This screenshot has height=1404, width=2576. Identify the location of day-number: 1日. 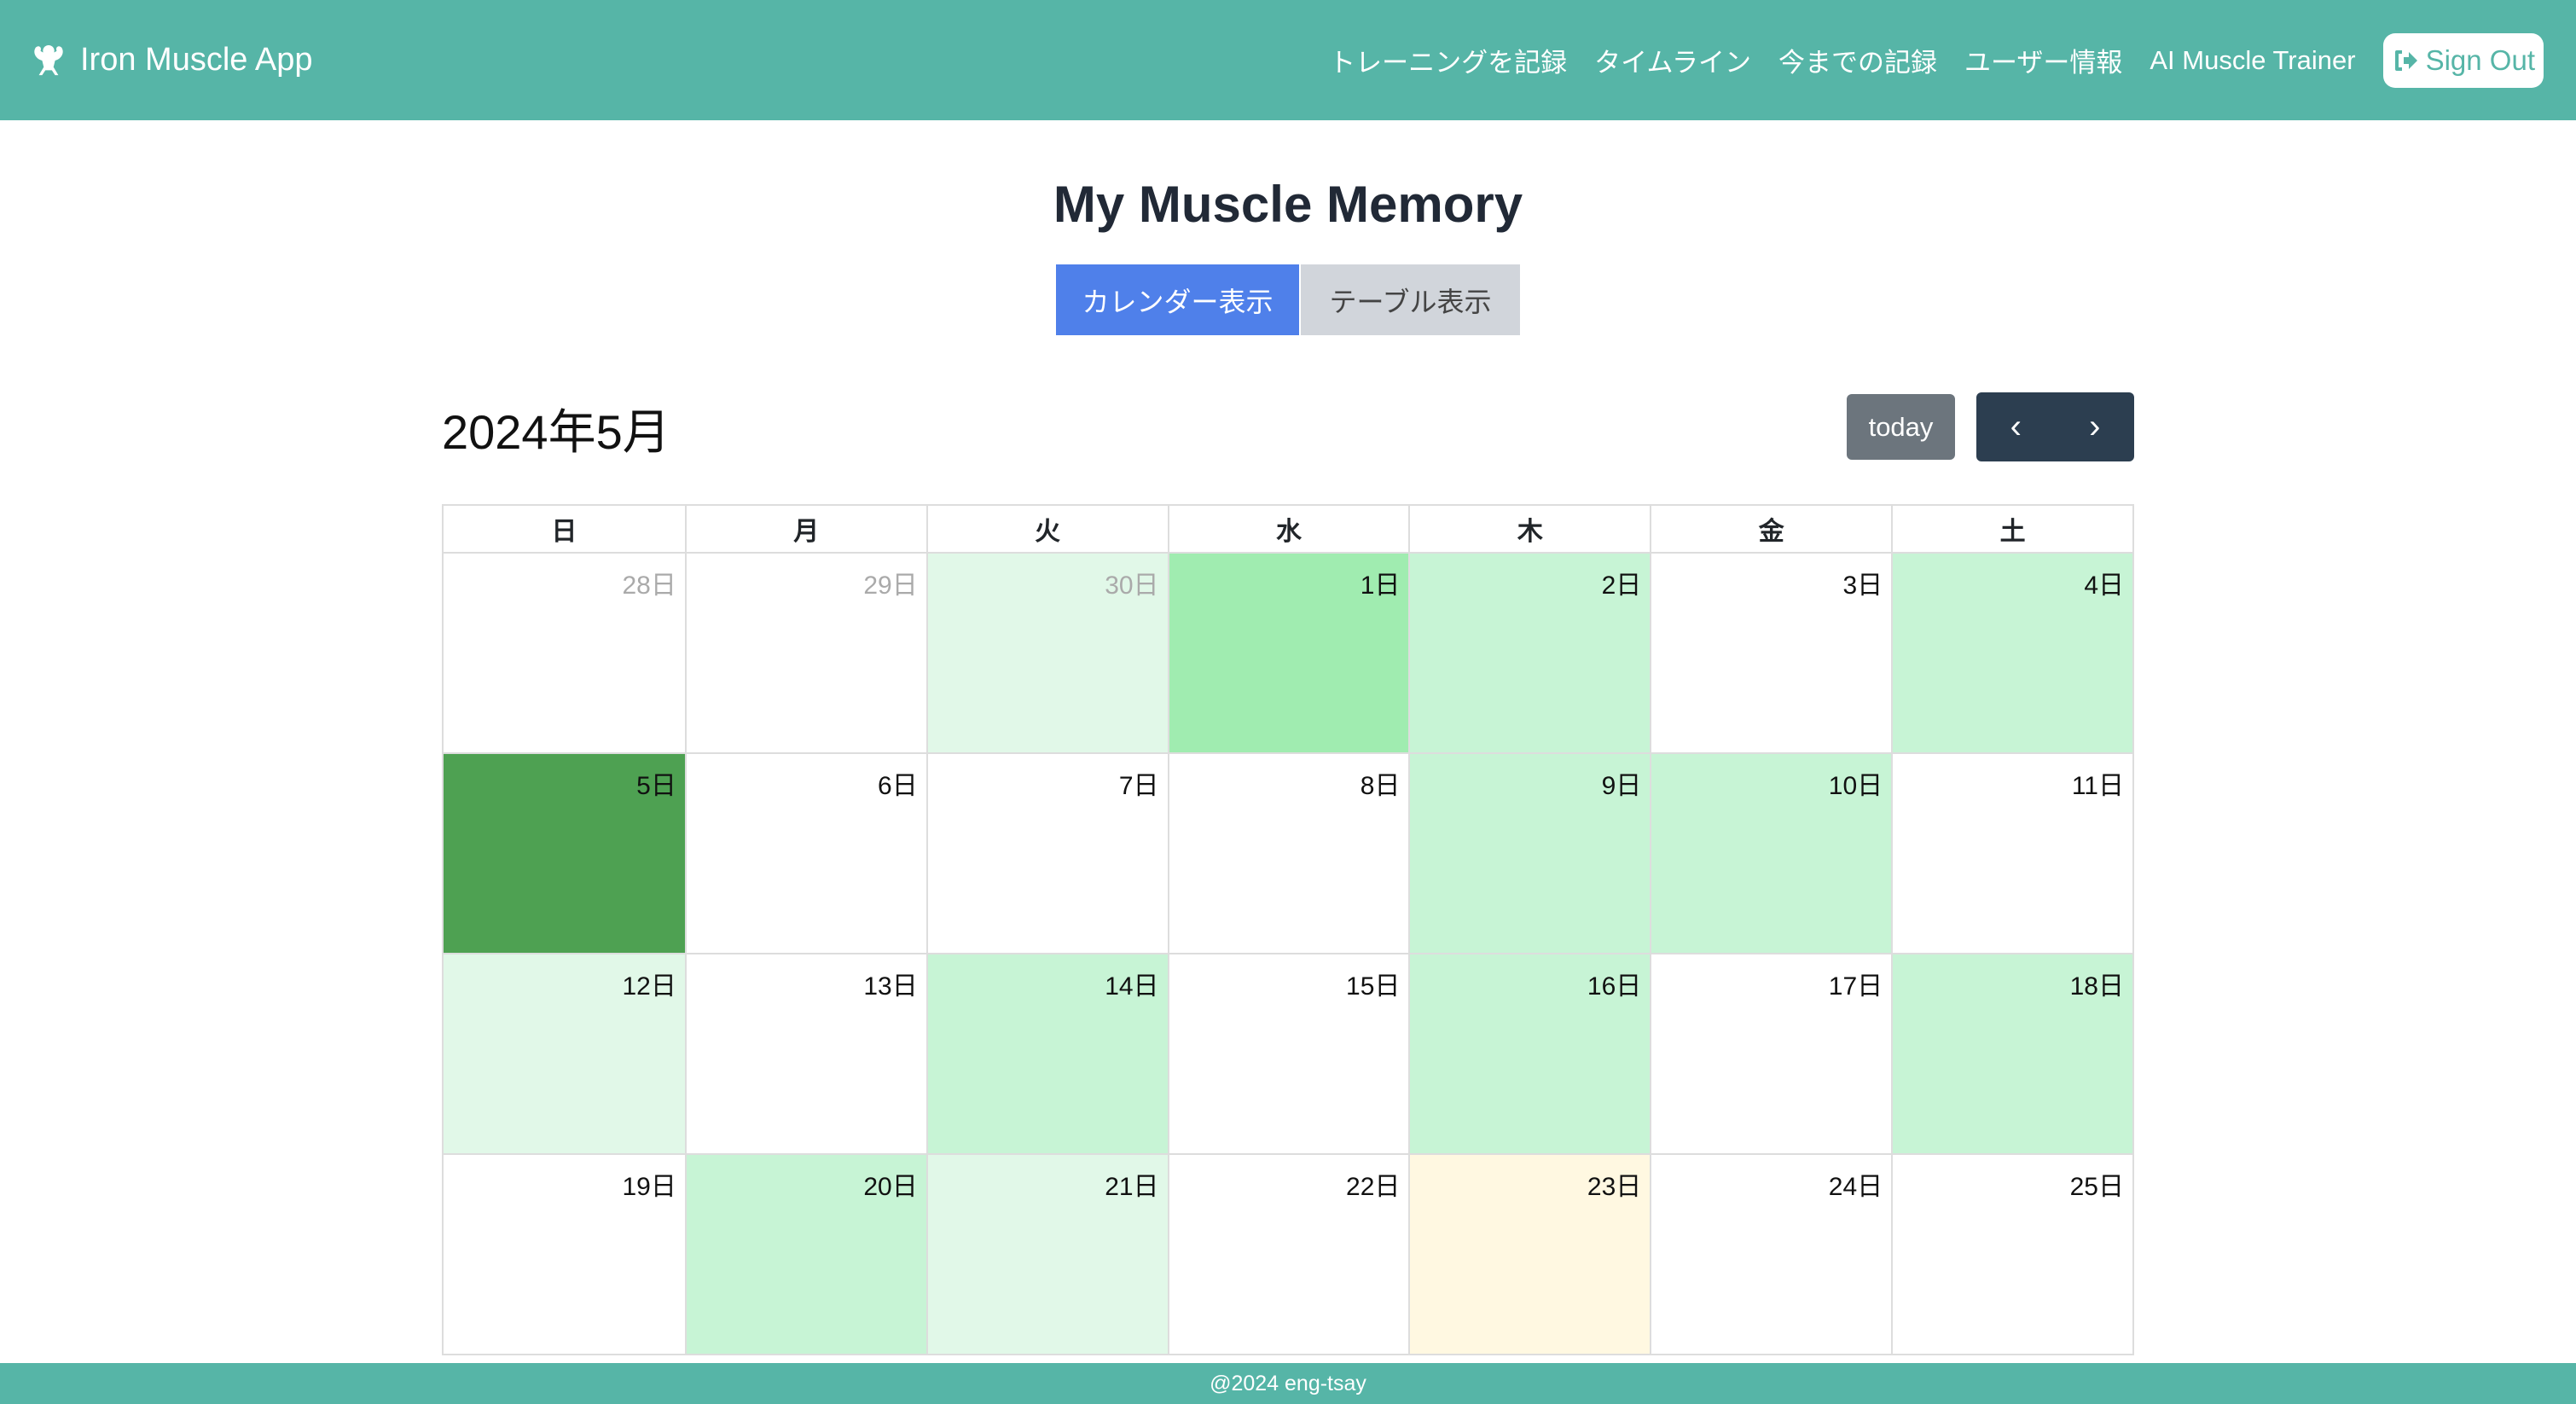
(1380, 585).